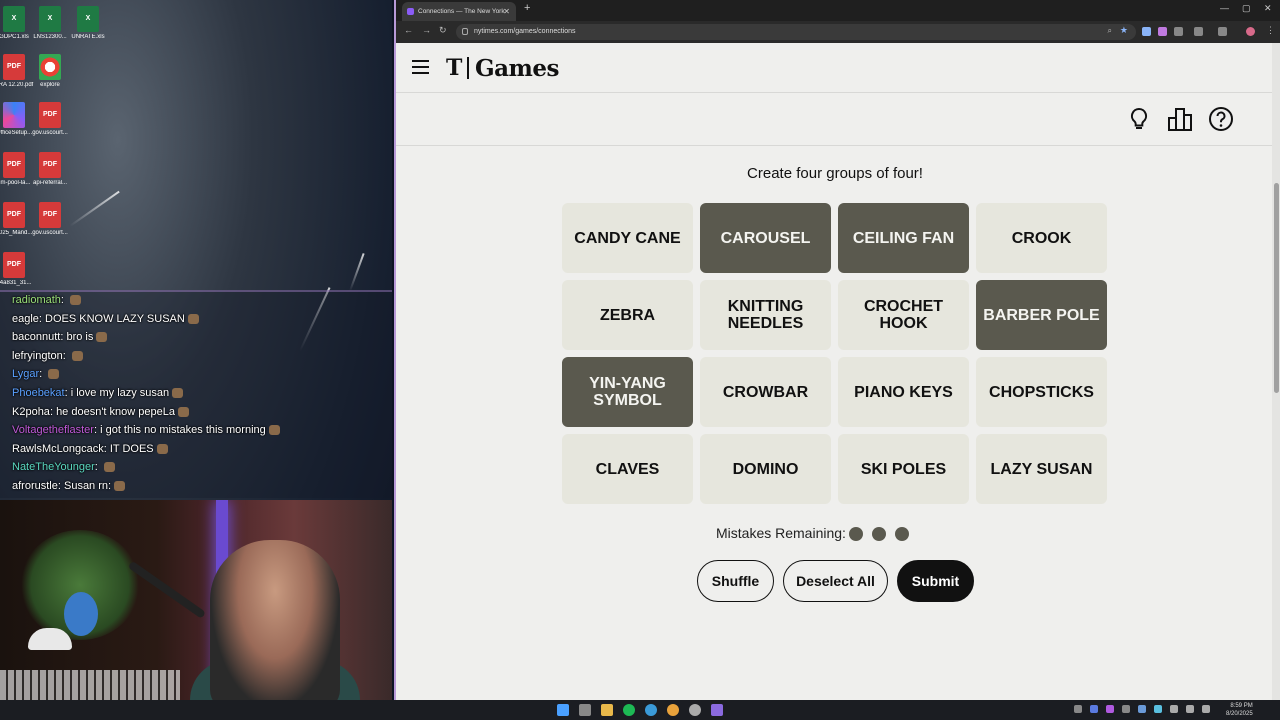  Describe the element at coordinates (695, 710) in the screenshot. I see `app-icon` at that location.